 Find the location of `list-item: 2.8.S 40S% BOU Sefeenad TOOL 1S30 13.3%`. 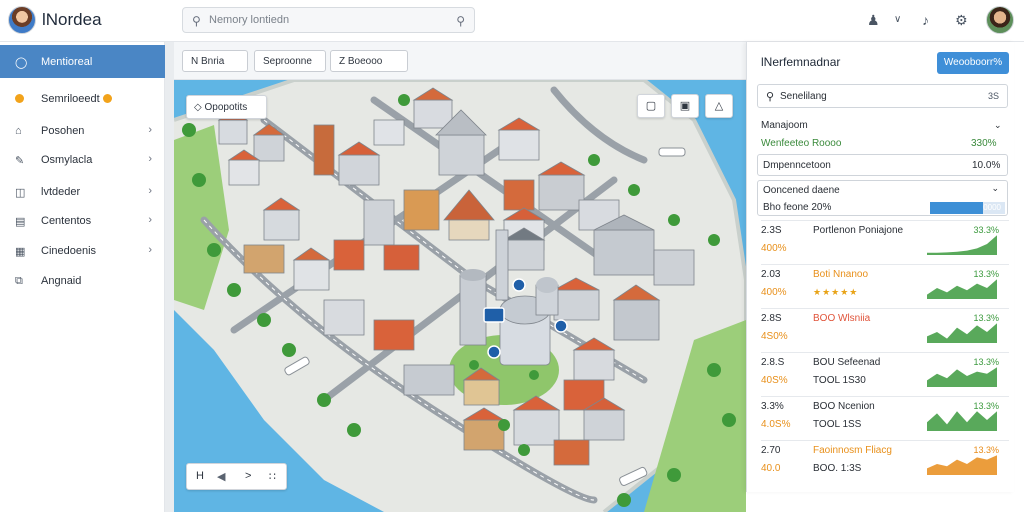

list-item: 2.8.S 40S% BOU Sefeenad TOOL 1S30 13.3% is located at coordinates (885, 374).